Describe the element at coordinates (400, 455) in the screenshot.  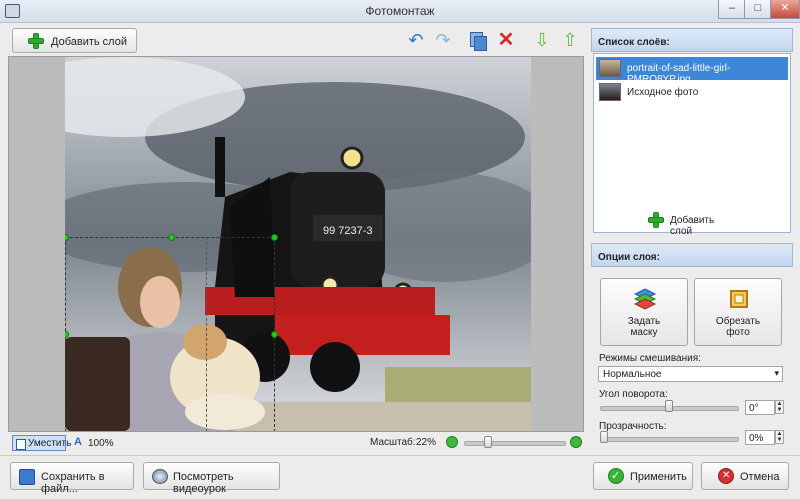
I see `divider` at that location.